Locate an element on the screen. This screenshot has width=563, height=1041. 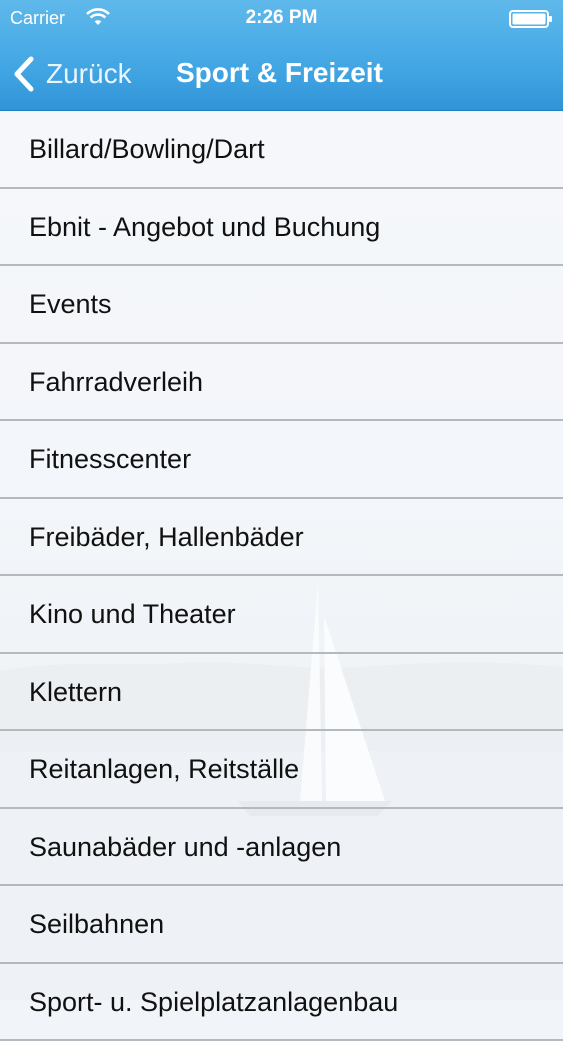
list-item-label: Klettern is located at coordinates (75, 692).